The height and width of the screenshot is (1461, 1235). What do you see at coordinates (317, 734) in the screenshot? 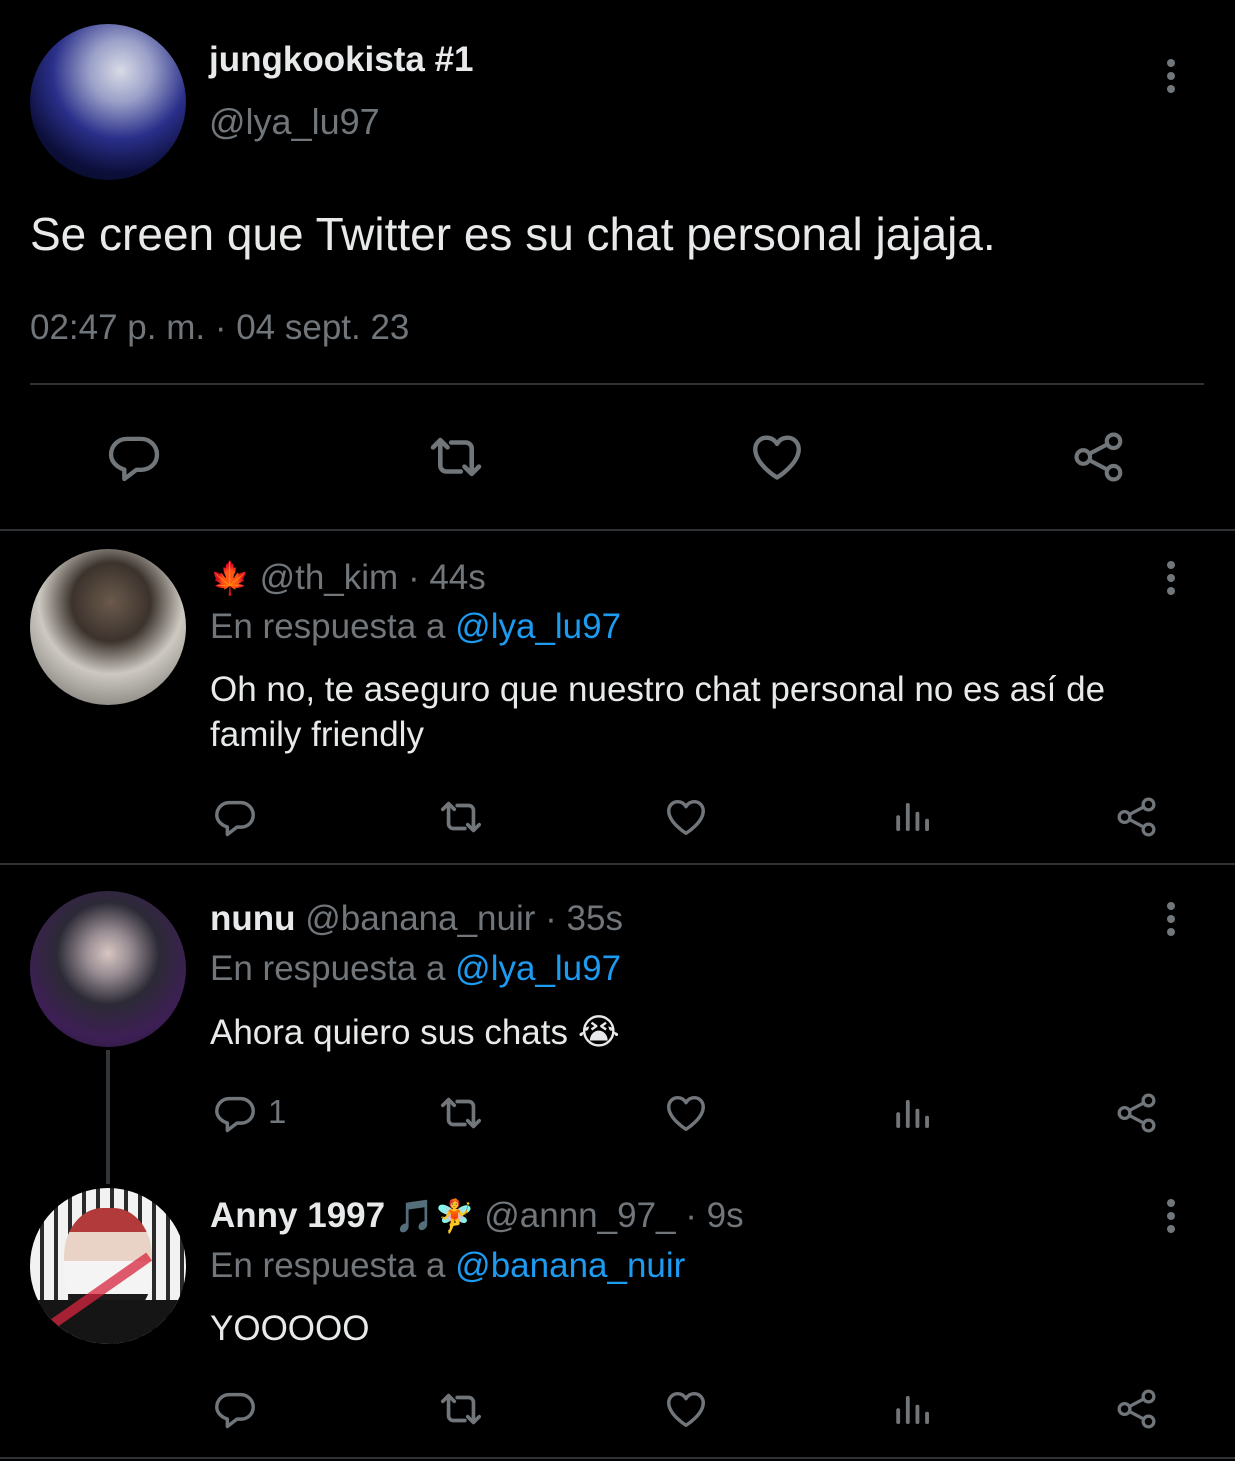
I see `reply-text-line: family friendly` at bounding box center [317, 734].